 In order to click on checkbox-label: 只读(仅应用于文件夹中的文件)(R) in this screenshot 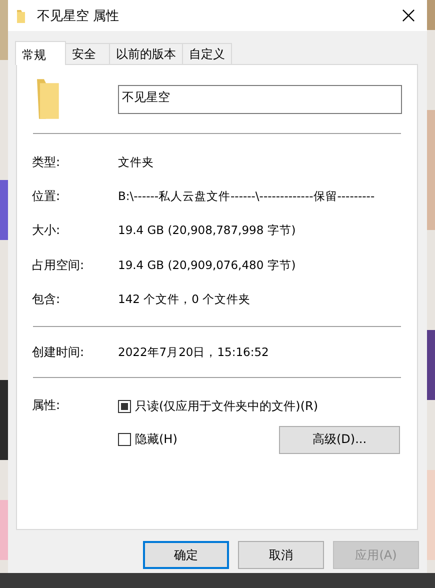, I will do `click(226, 407)`.